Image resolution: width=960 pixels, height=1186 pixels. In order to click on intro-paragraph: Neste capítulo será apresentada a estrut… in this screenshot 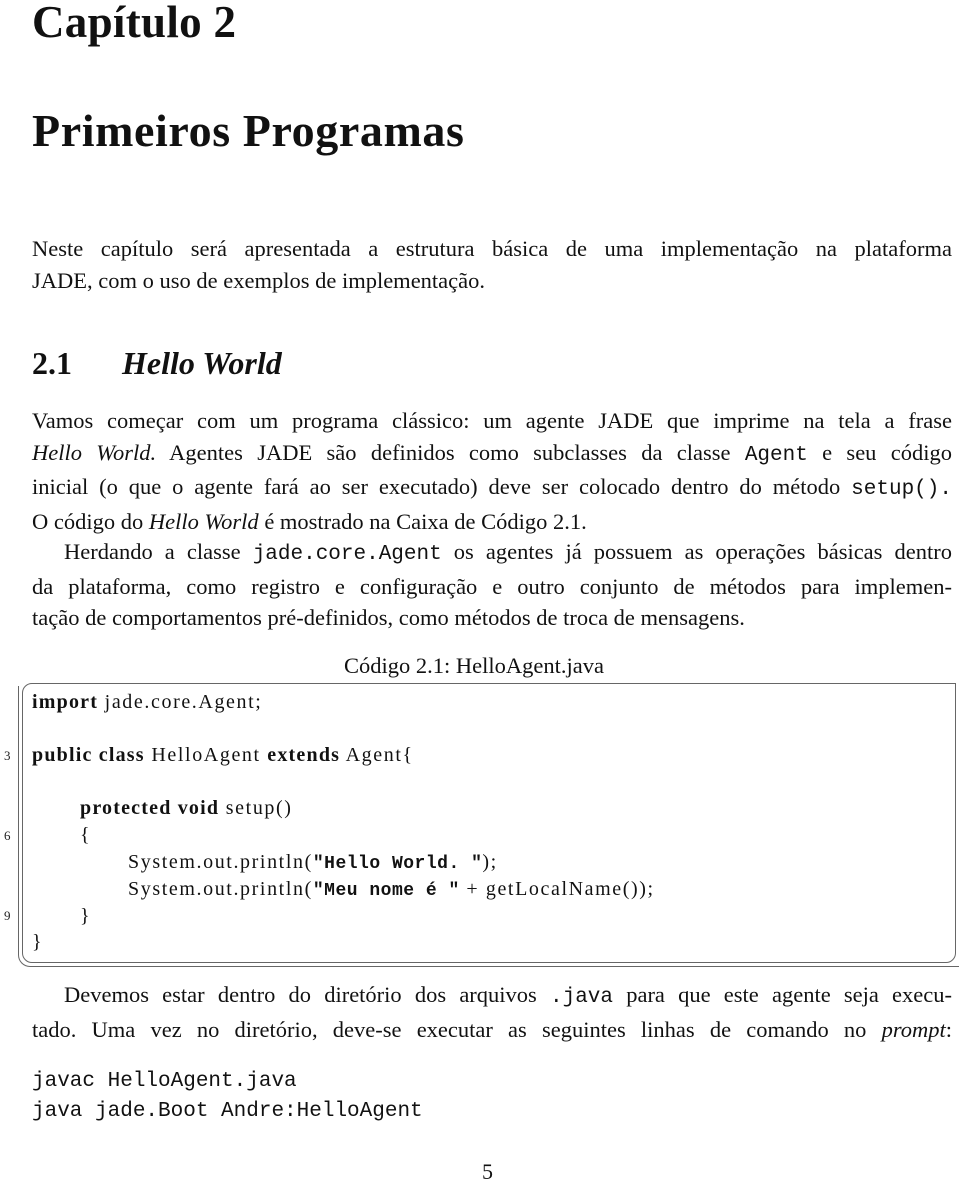, I will do `click(492, 264)`.